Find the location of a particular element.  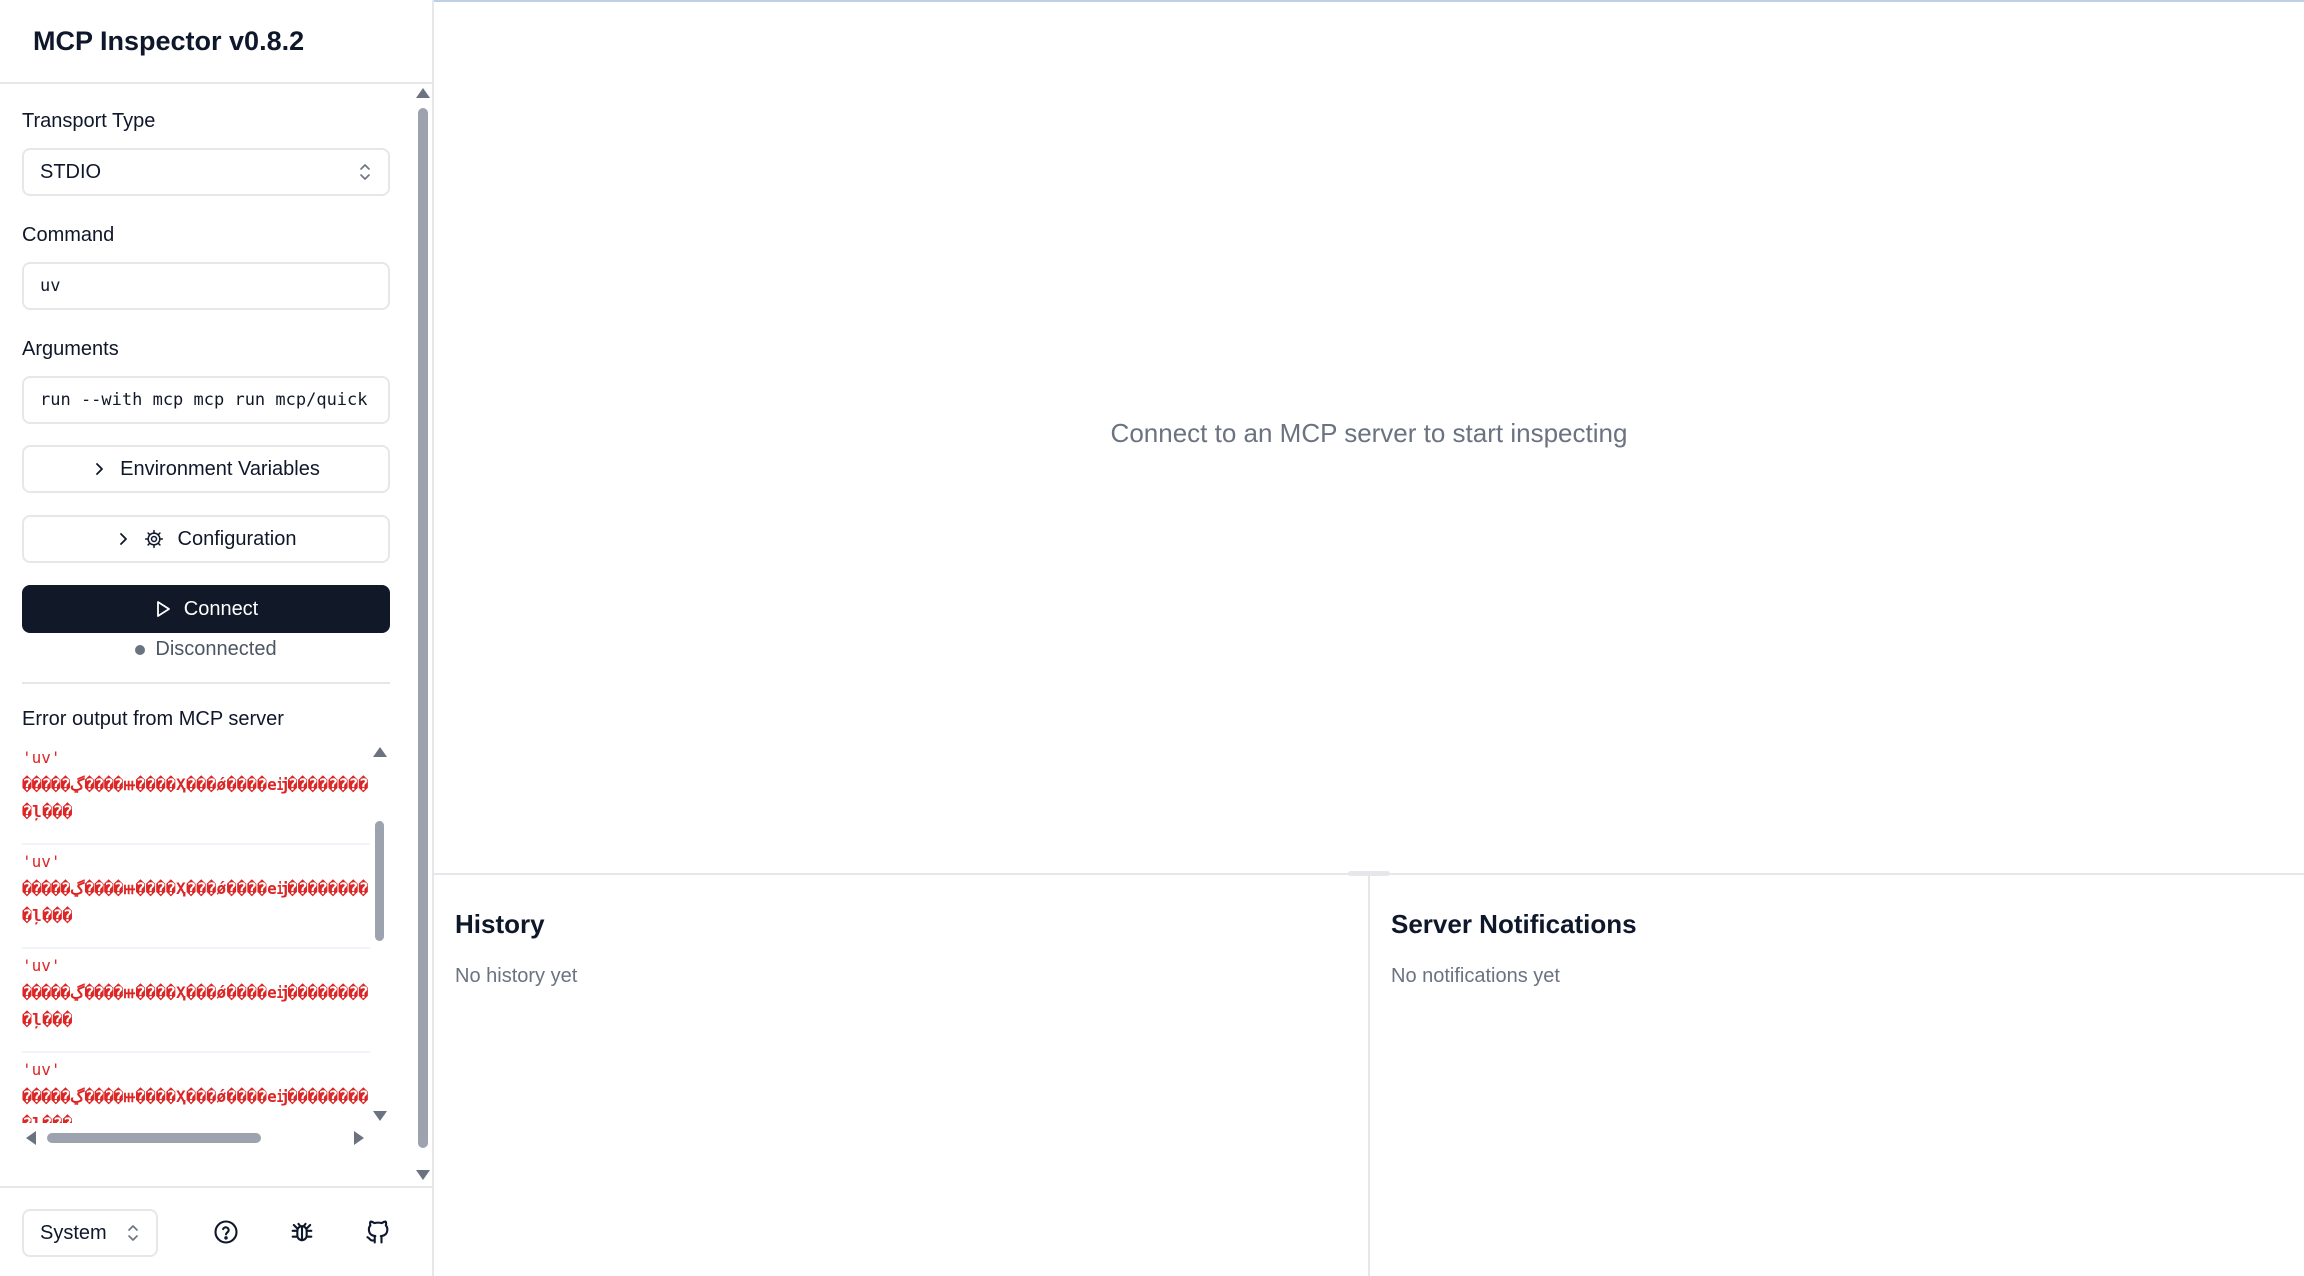

configuration-label: Configuration is located at coordinates (237, 538).